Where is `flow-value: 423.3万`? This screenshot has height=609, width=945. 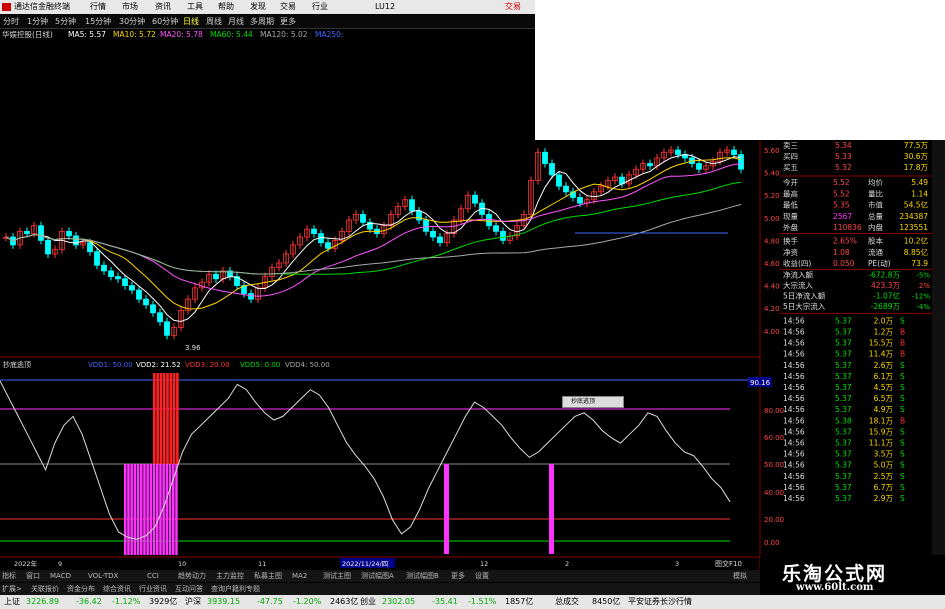
flow-value: 423.3万 is located at coordinates (885, 285).